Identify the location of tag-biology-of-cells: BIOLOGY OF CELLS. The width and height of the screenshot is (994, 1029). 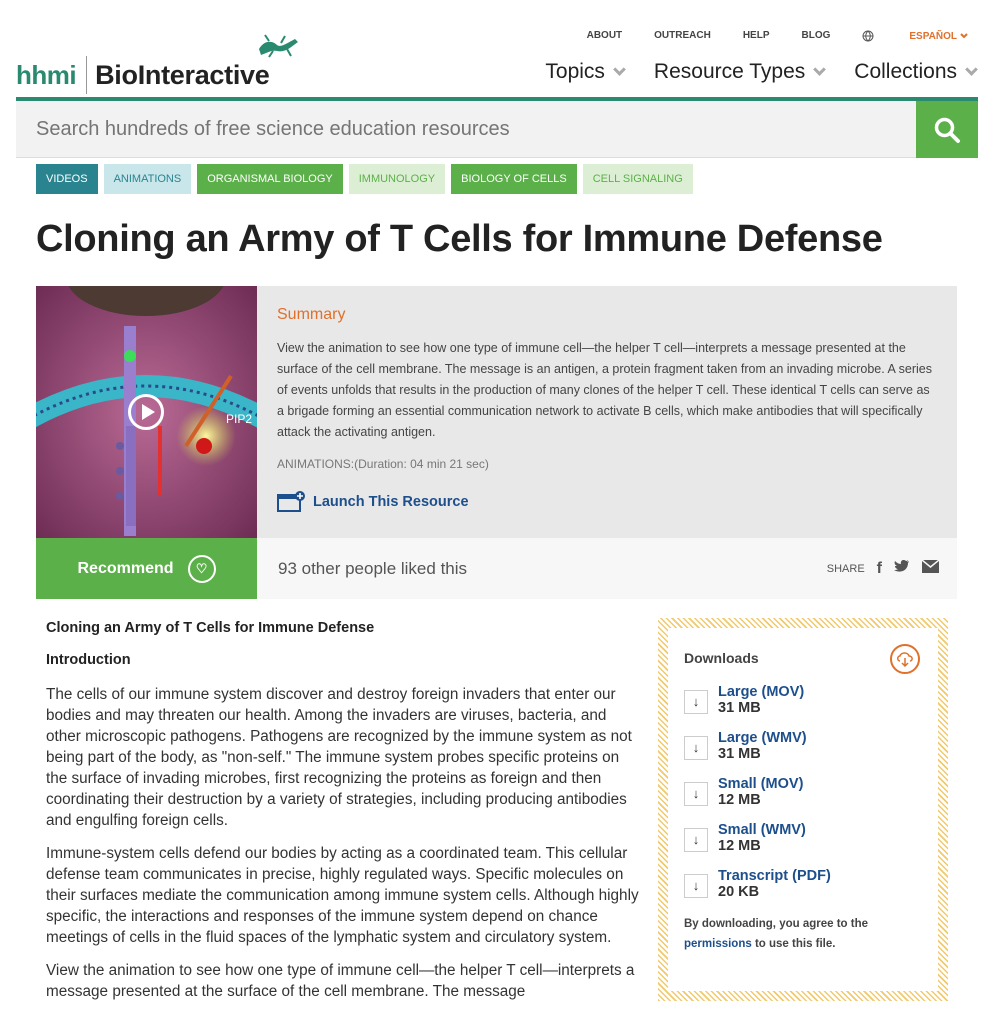
(514, 179).